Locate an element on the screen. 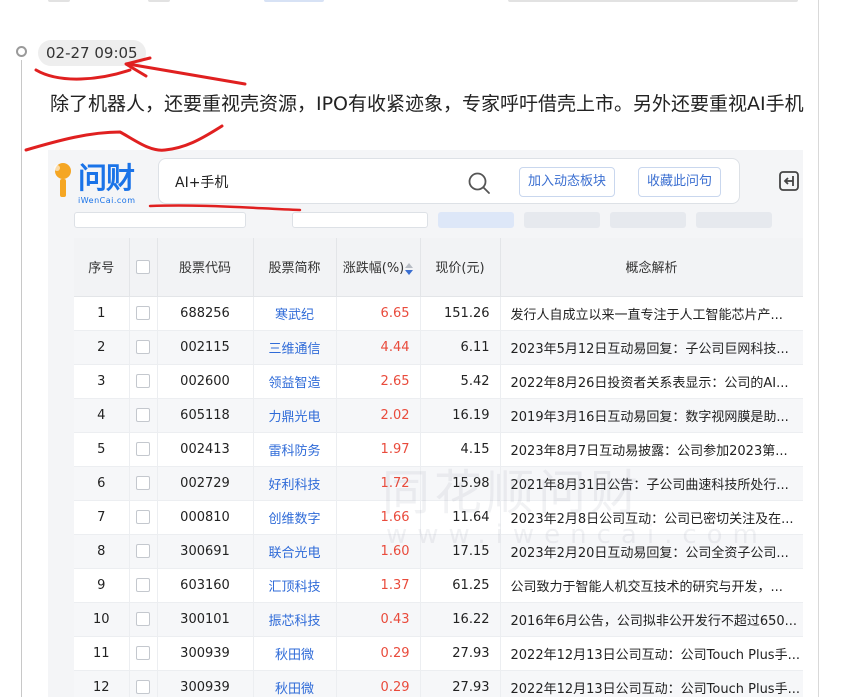  logo-subtext: iWenCai.com is located at coordinates (107, 200).